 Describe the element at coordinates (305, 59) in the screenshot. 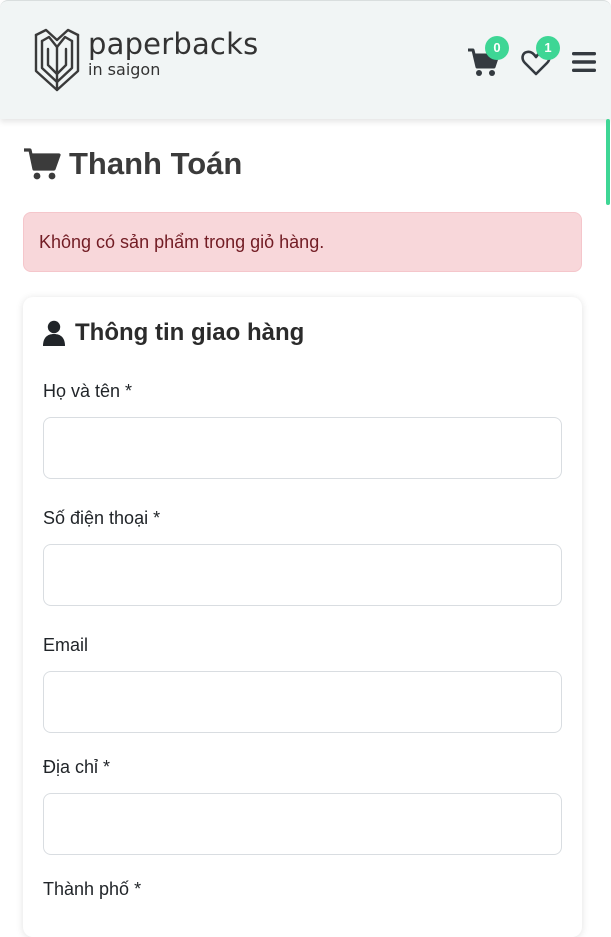

I see `navbar: paperbacks in saigon 0 1` at that location.